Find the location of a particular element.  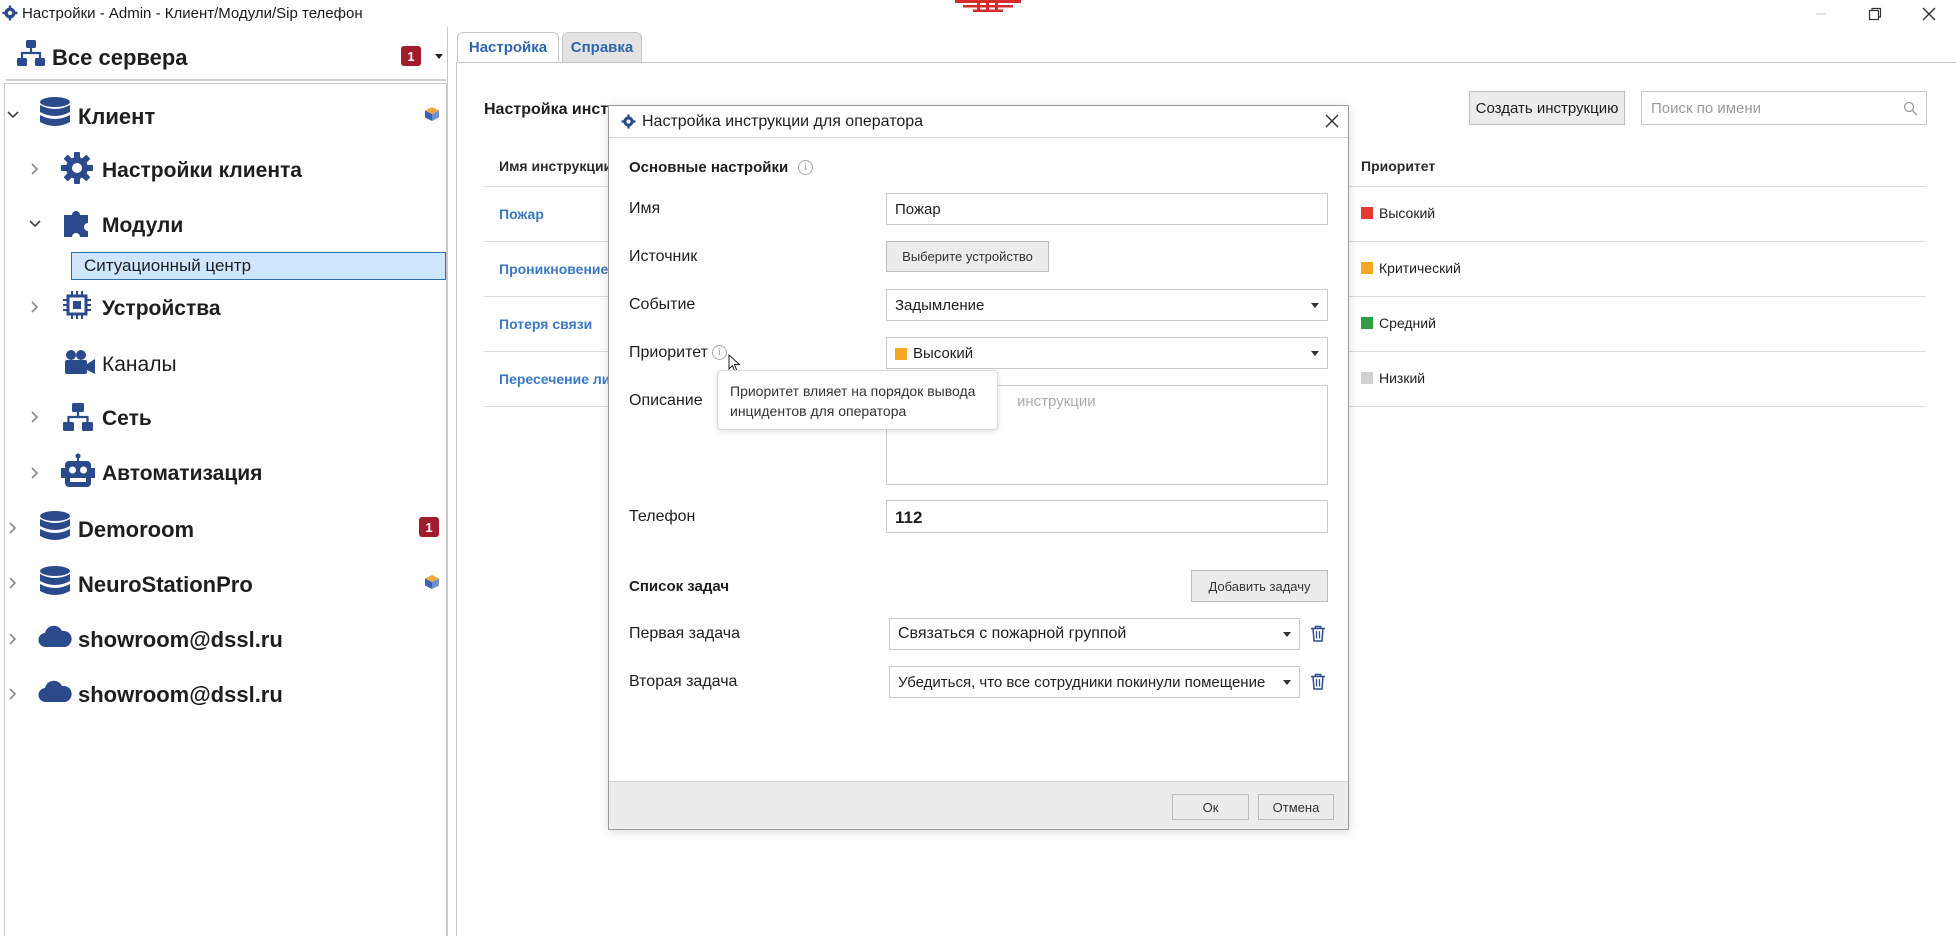

table-row-name: Проникновение is located at coordinates (553, 269).